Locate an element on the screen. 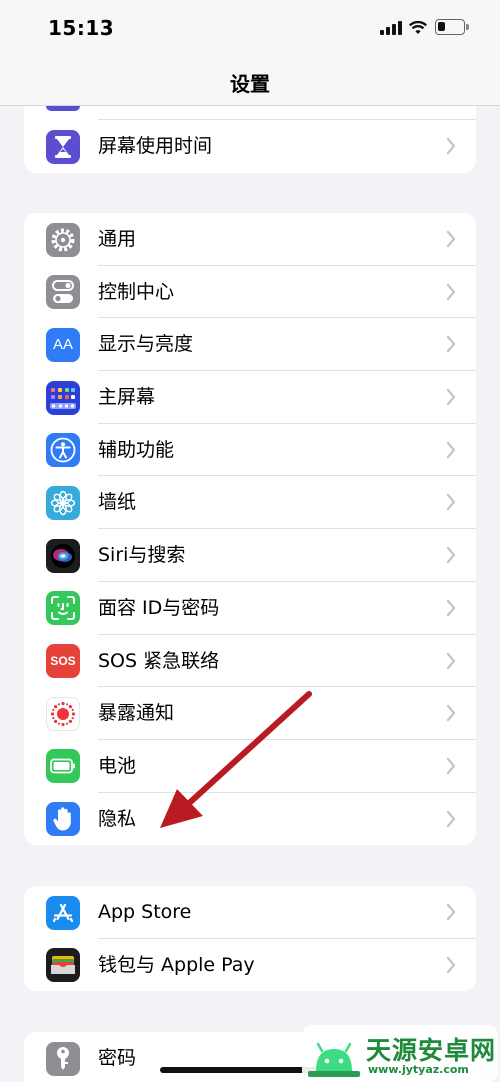 The image size is (500, 1082). settings-row-label: 电池 is located at coordinates (117, 765).